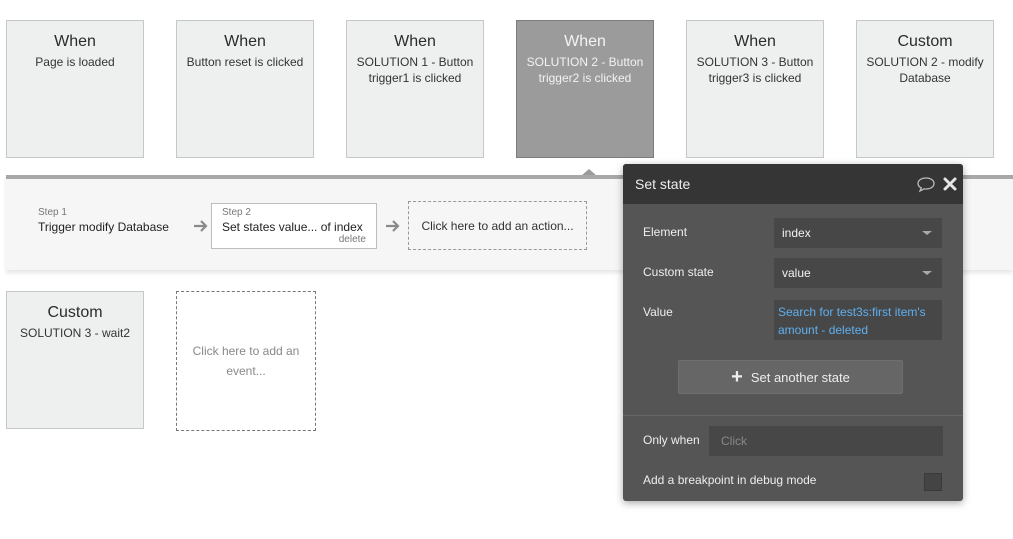  Describe the element at coordinates (585, 70) in the screenshot. I see `event-description: SOLUTION 2 - Button trigger2 is clicked` at that location.